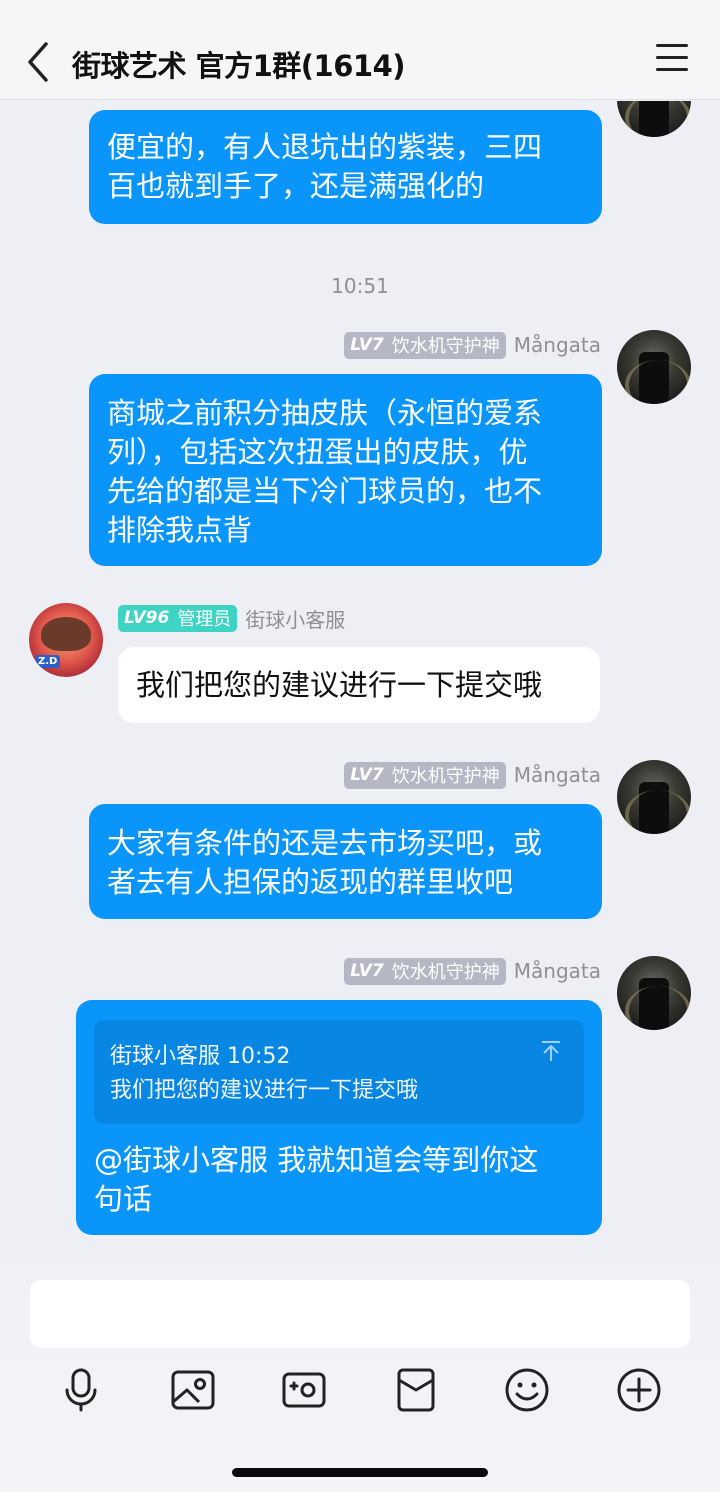  What do you see at coordinates (264, 1090) in the screenshot?
I see `quote-text: 我们把您的建议进行一下提交哦` at bounding box center [264, 1090].